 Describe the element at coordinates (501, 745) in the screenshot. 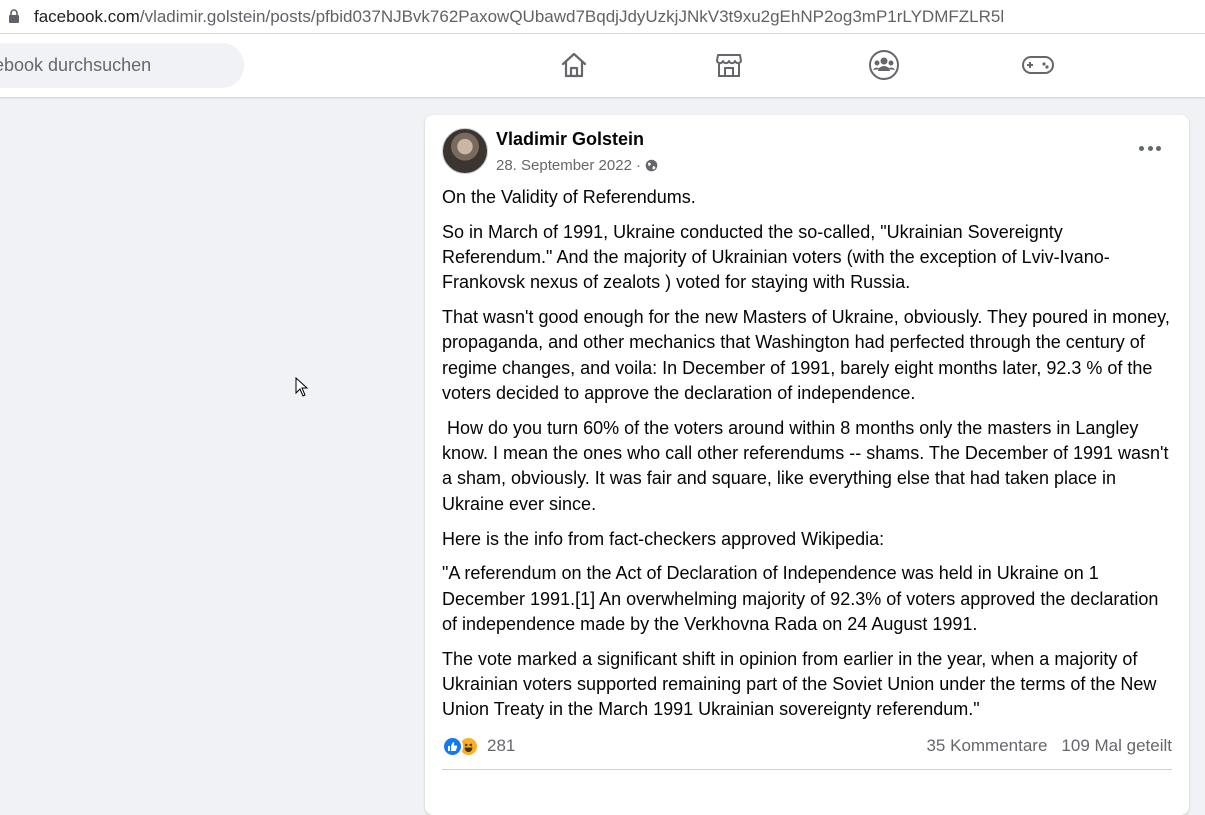

I see `reaction-count: 281` at that location.